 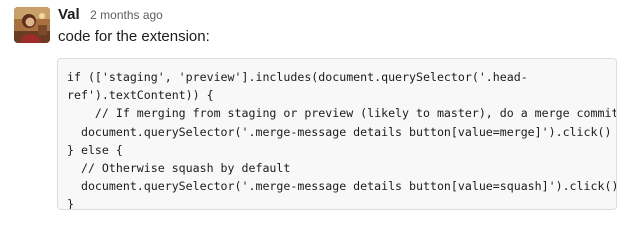 What do you see at coordinates (140, 95) in the screenshot?
I see `code-line: ref').textContent)) {` at bounding box center [140, 95].